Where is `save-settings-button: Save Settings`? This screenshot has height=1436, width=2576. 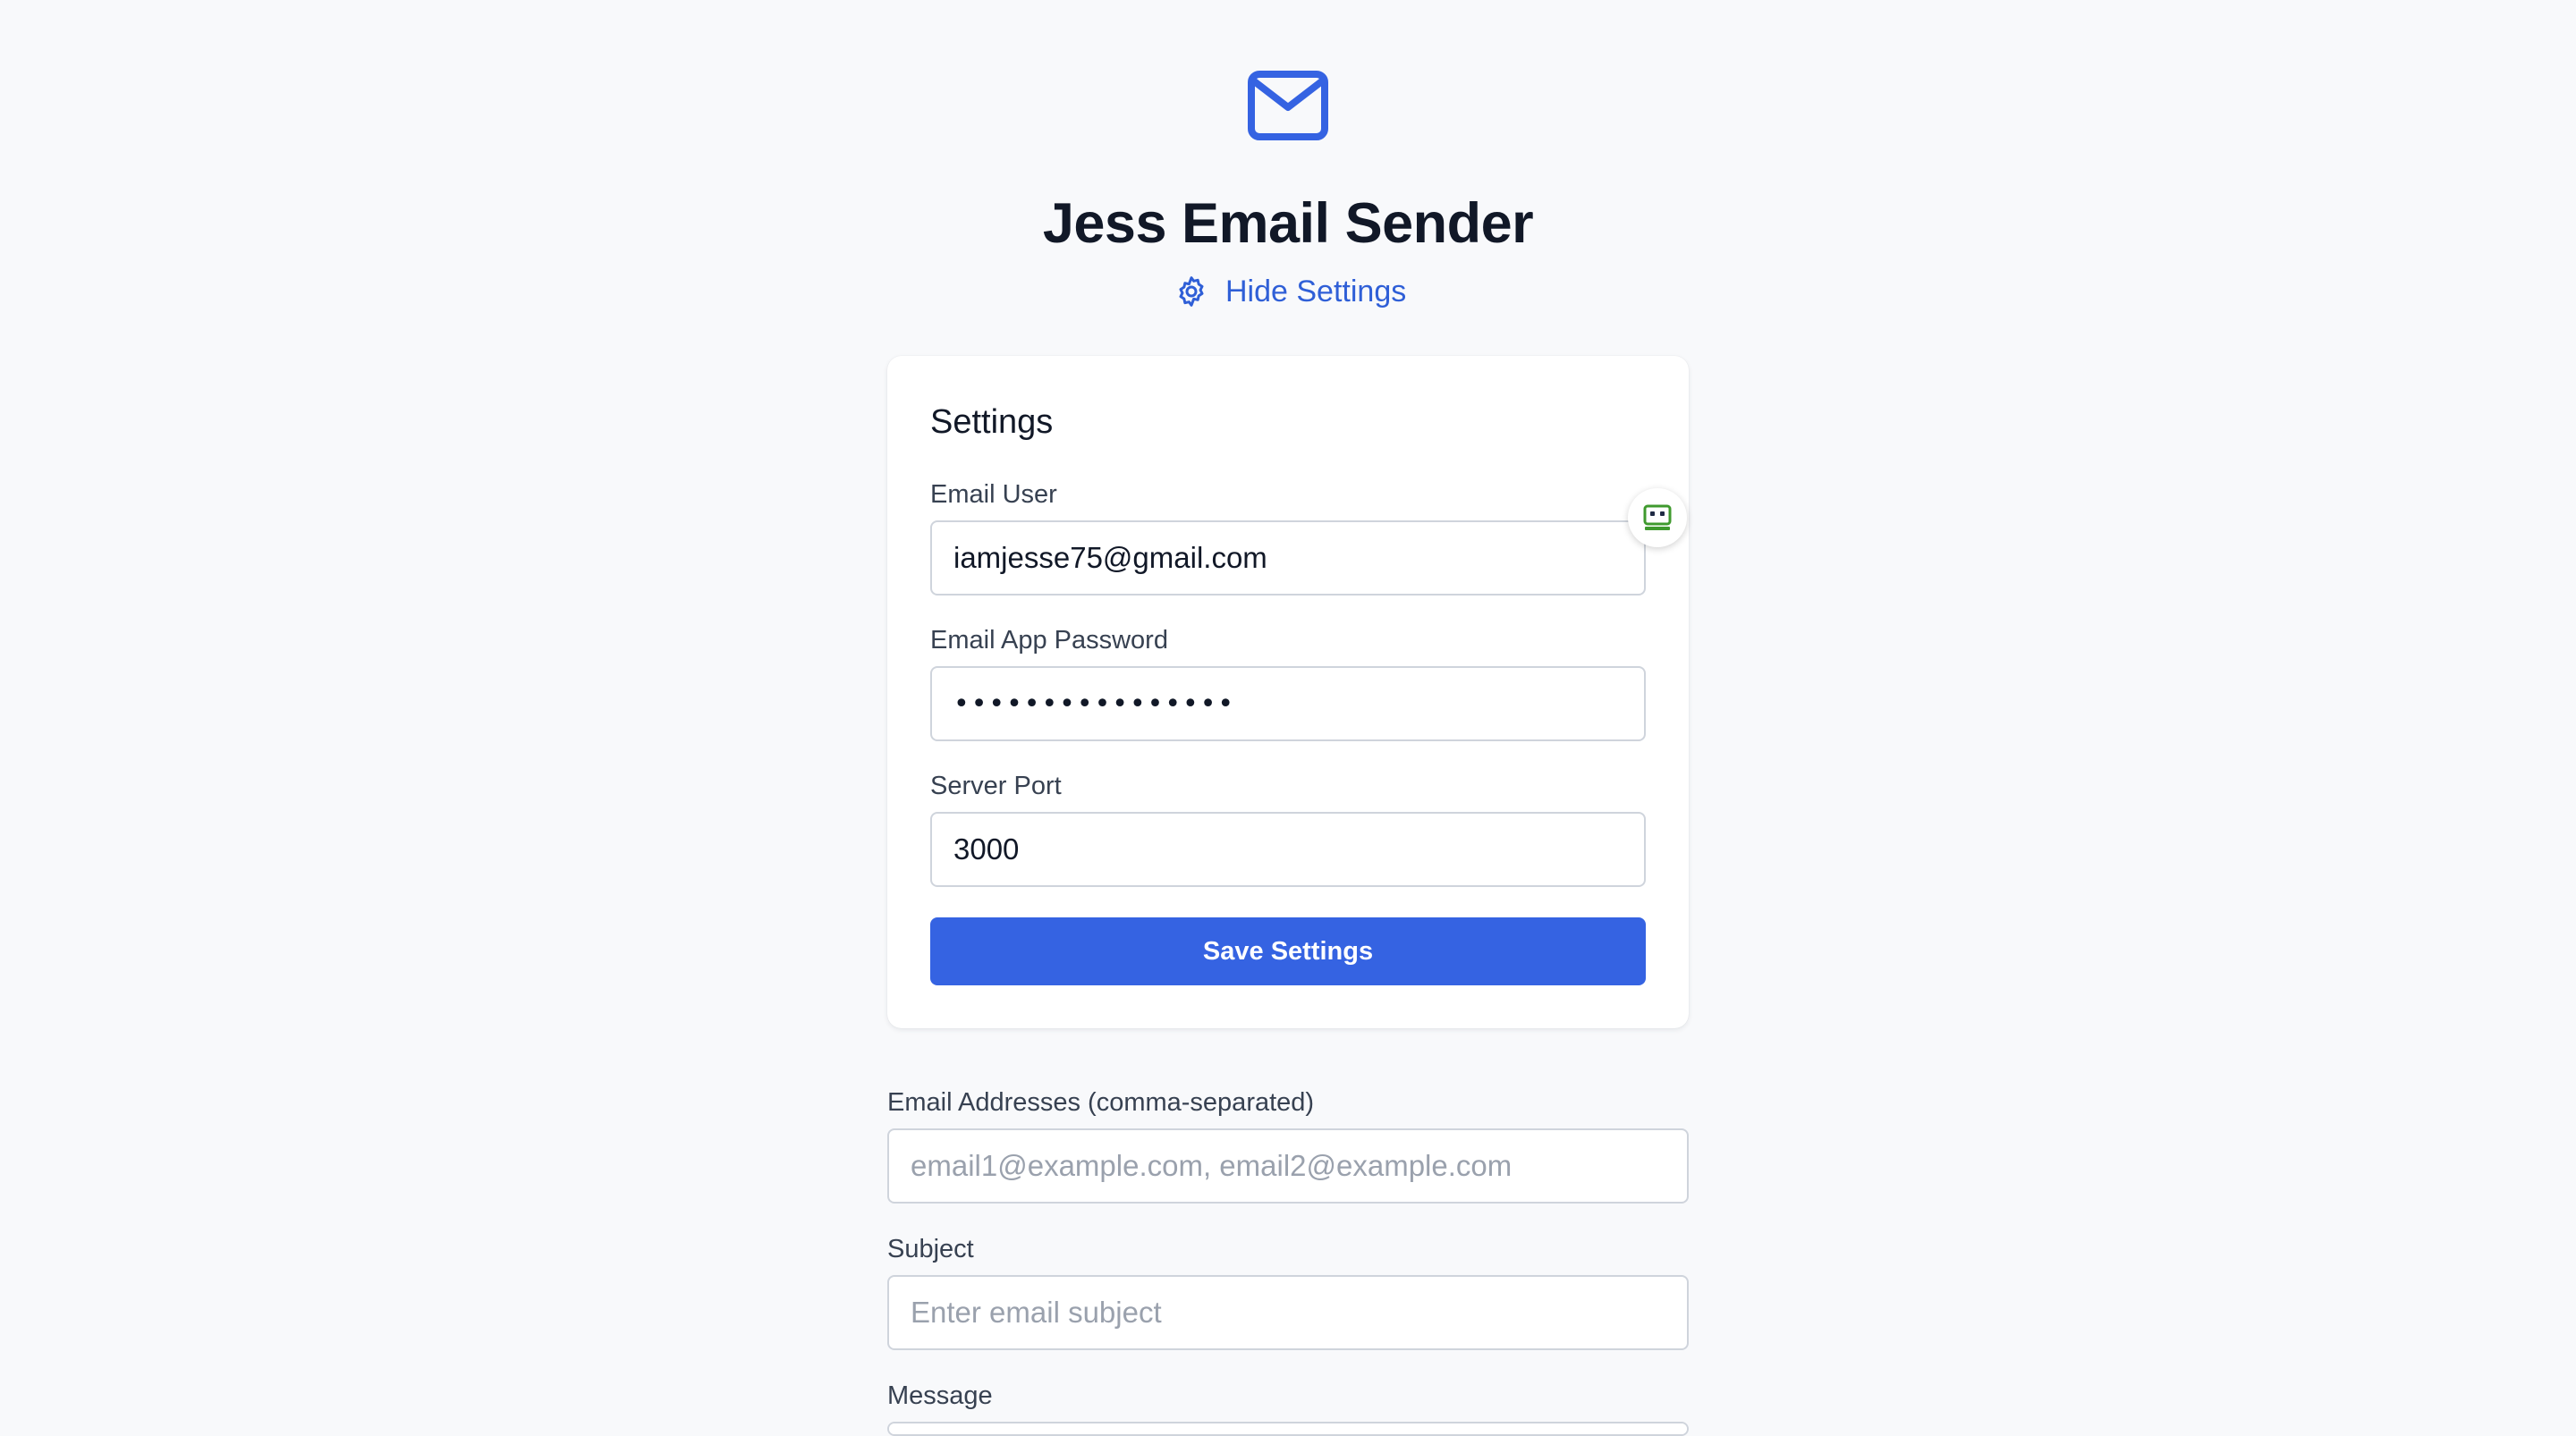 save-settings-button: Save Settings is located at coordinates (1288, 951).